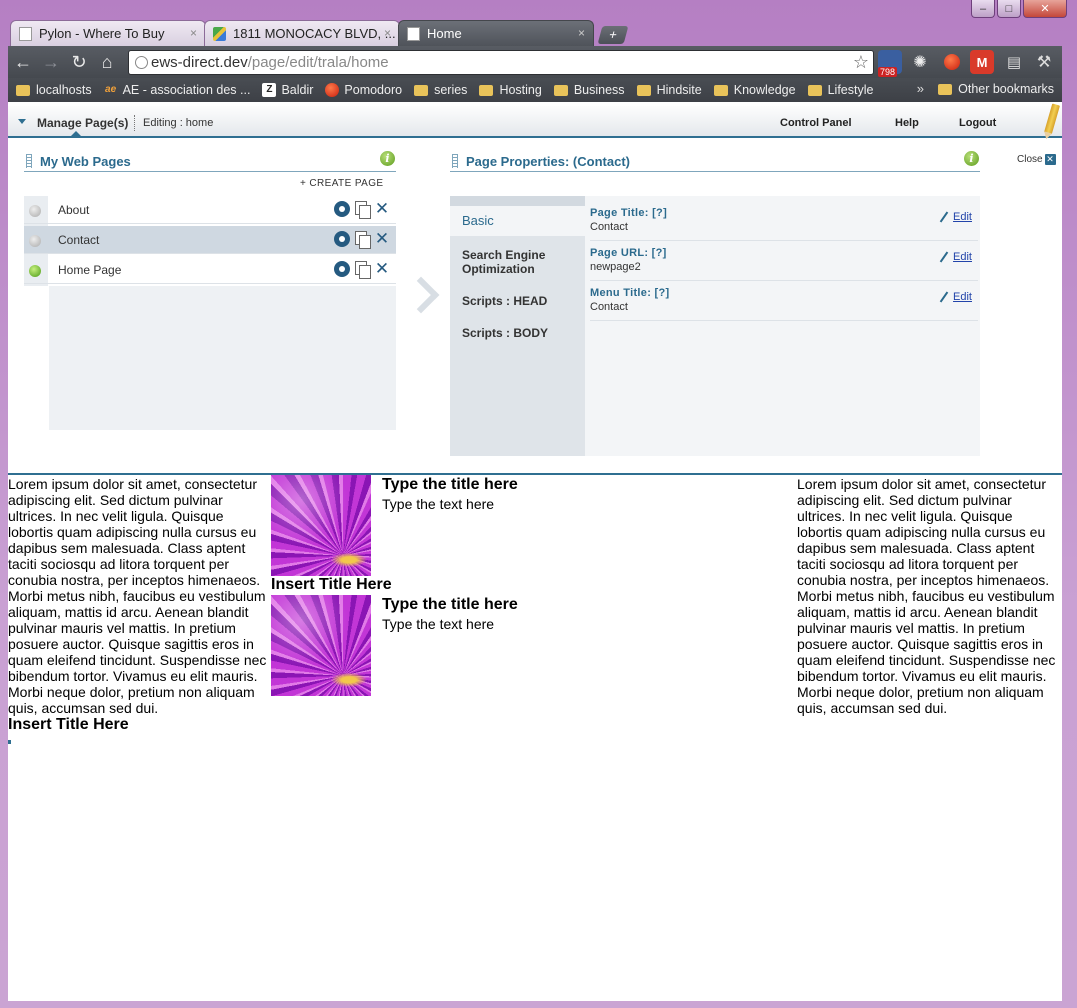 The height and width of the screenshot is (1008, 1077). I want to click on caret-down-icon, so click(22, 121).